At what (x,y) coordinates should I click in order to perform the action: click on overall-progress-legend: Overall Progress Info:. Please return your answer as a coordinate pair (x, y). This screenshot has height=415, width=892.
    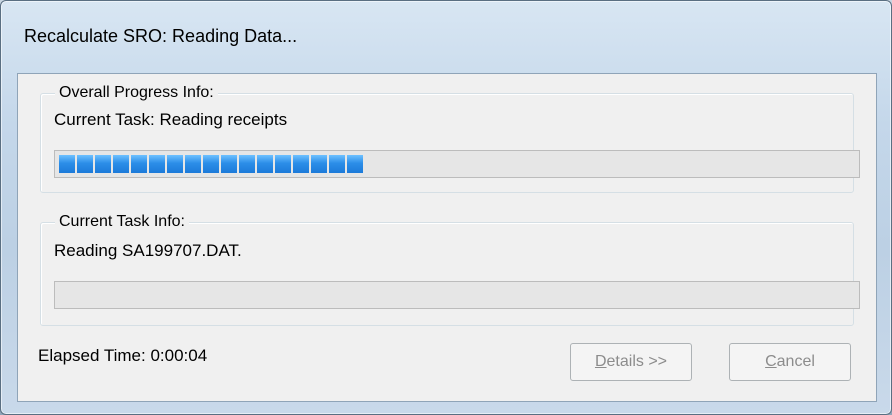
    Looking at the image, I should click on (136, 93).